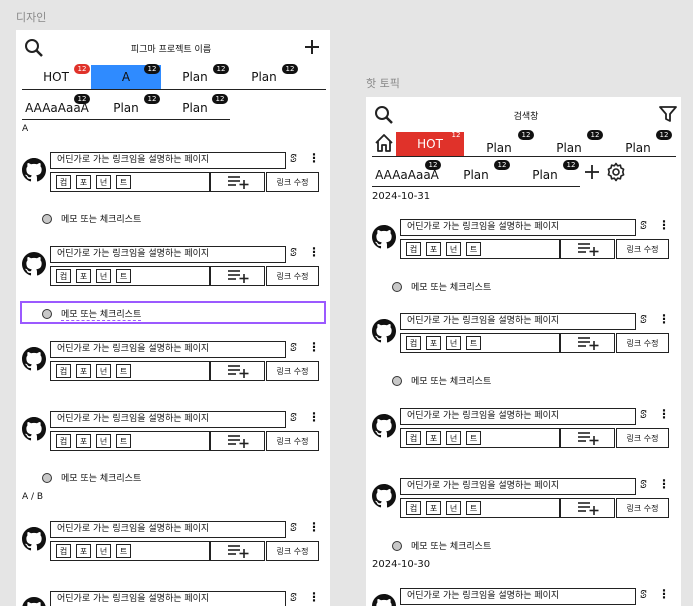  What do you see at coordinates (312, 47) in the screenshot?
I see `plus-icon` at bounding box center [312, 47].